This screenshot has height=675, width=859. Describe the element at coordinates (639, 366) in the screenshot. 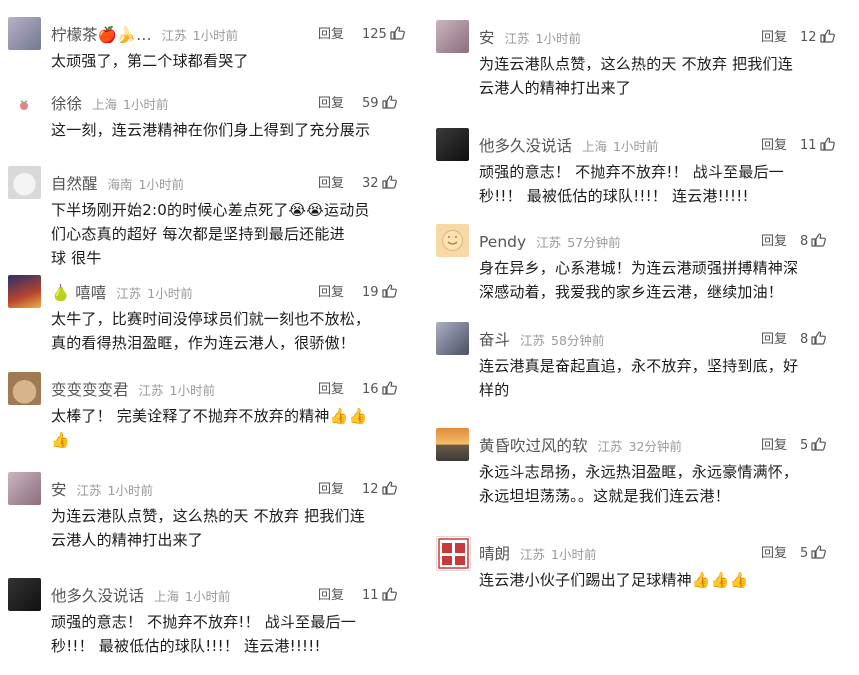

I see `comment-text-line: 连云港真是奋起直追，永不放弃，坚持到底，好` at that location.